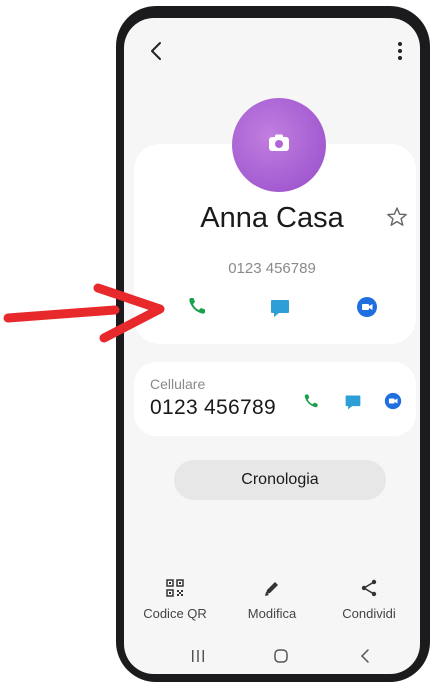  Describe the element at coordinates (213, 407) in the screenshot. I see `phone-number: 0123 456789` at that location.